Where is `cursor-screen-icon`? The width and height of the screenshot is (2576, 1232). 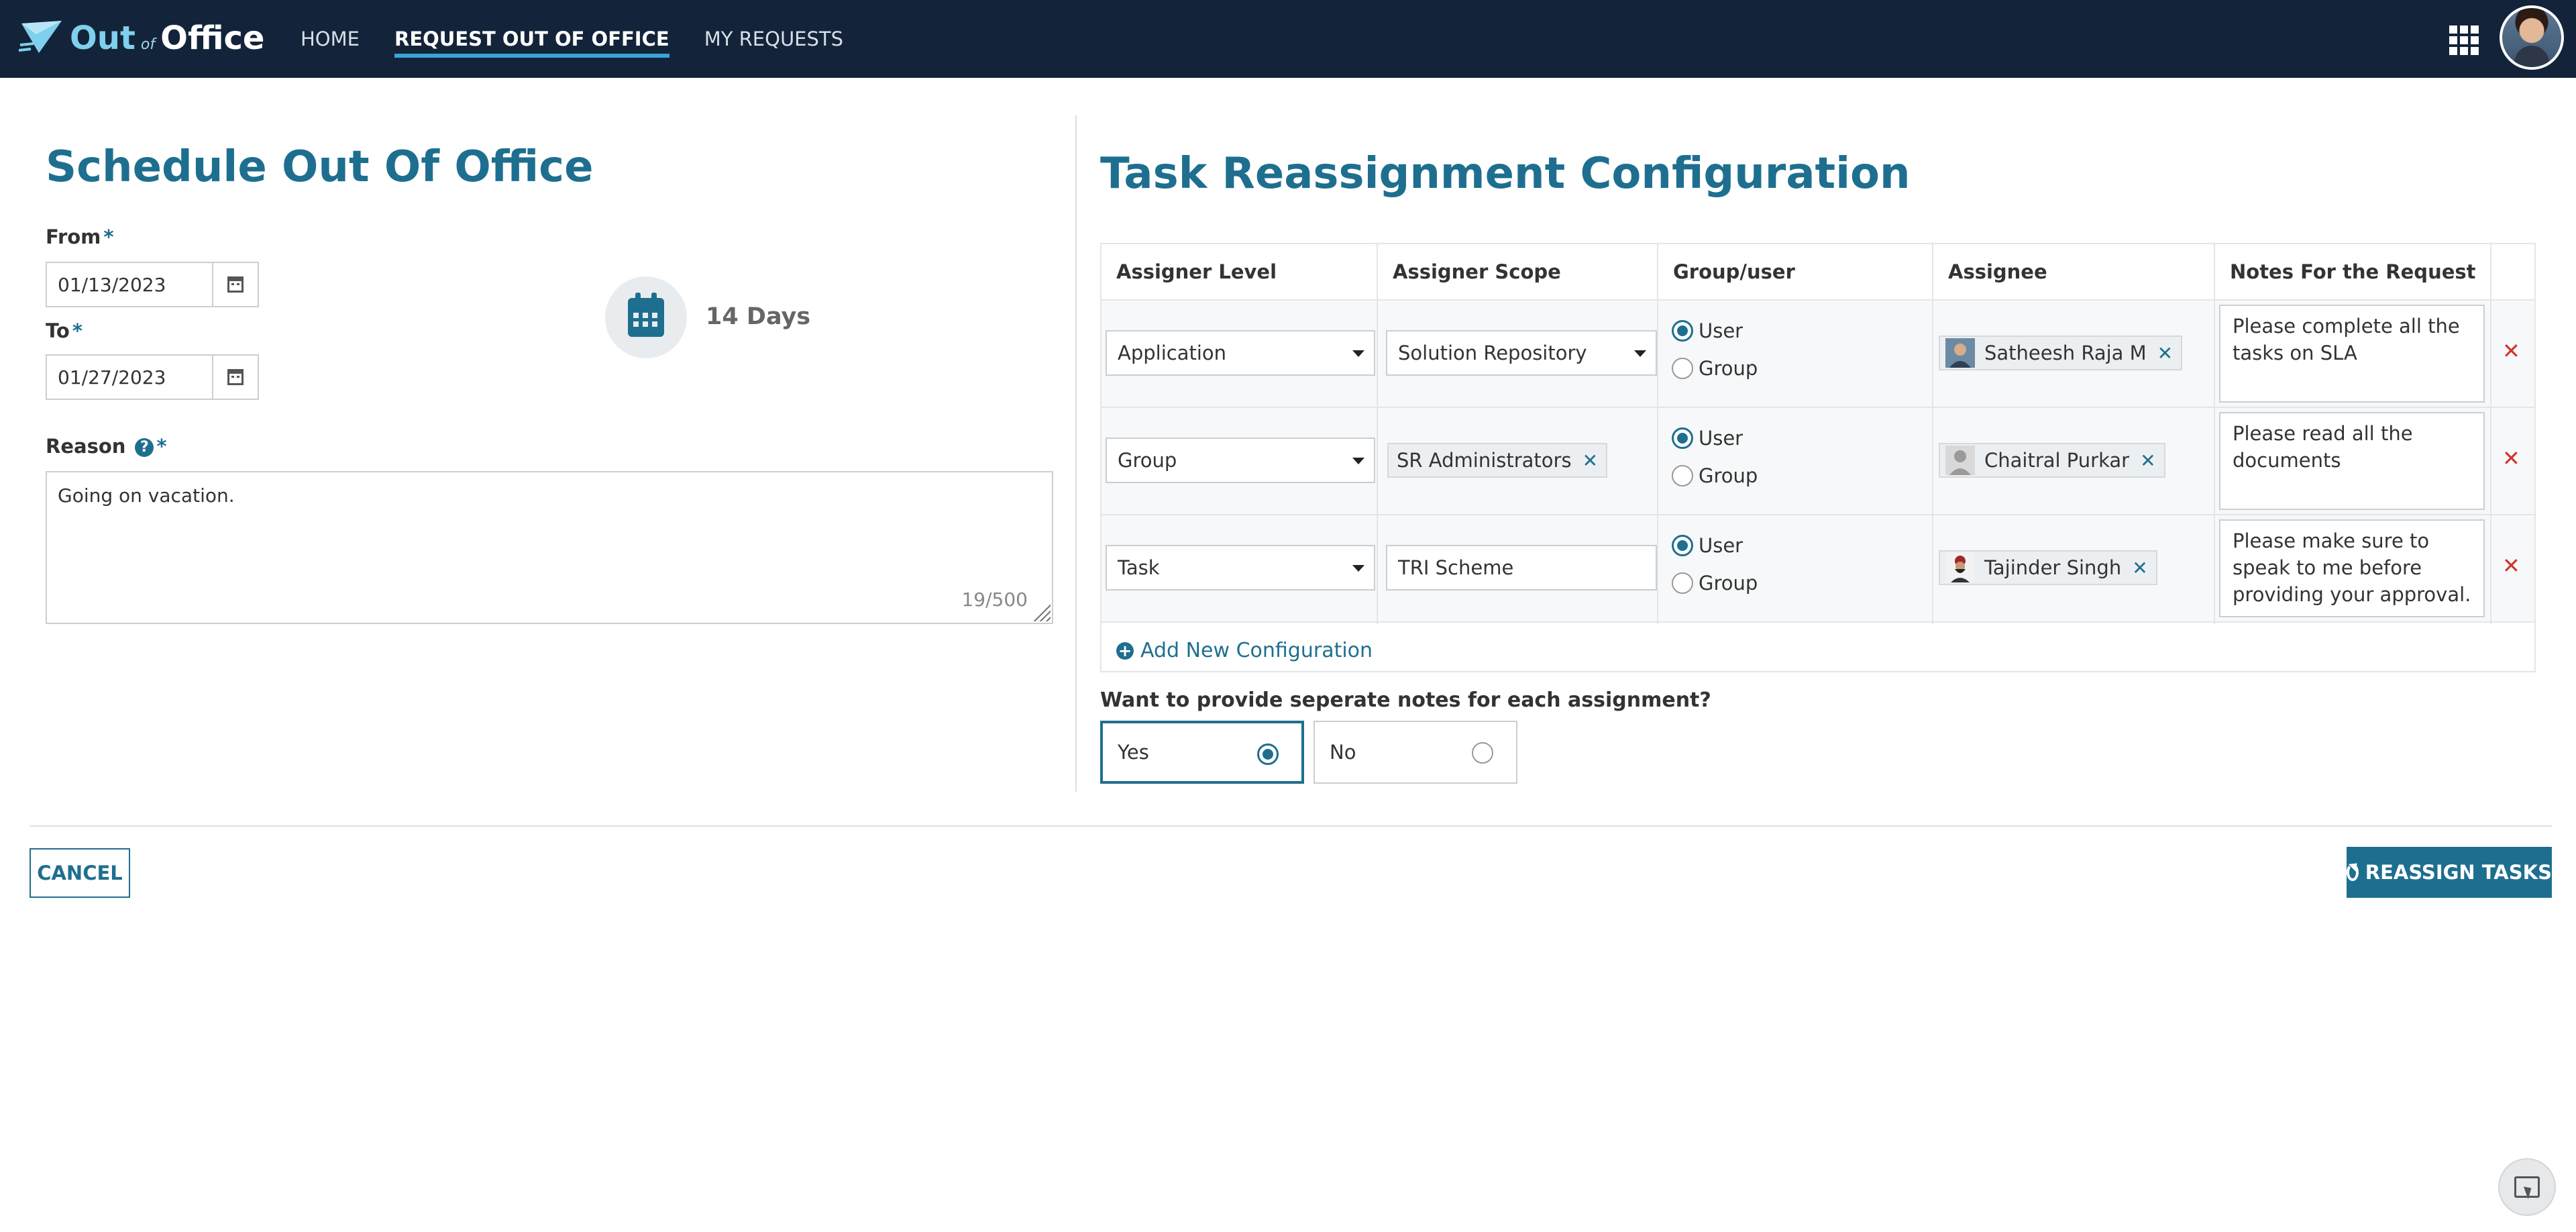
cursor-screen-icon is located at coordinates (2527, 1187).